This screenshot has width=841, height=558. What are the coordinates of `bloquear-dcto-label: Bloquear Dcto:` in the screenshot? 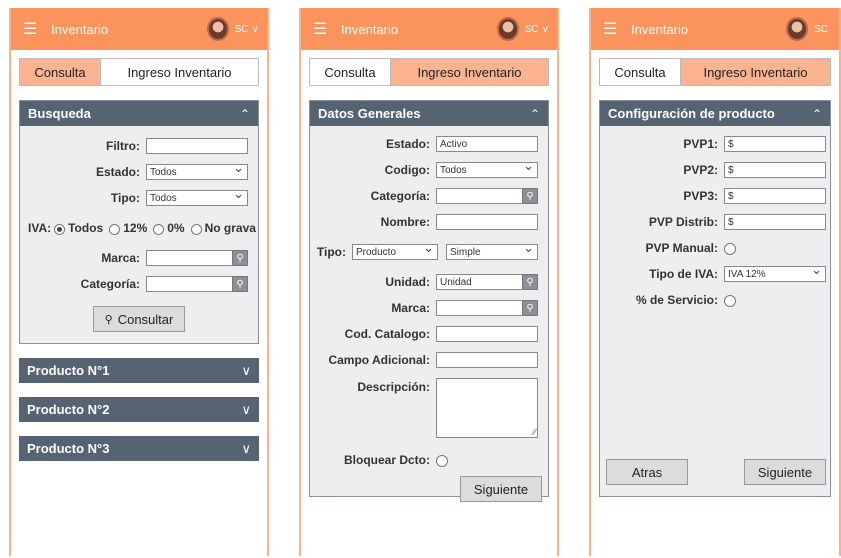 It's located at (386, 460).